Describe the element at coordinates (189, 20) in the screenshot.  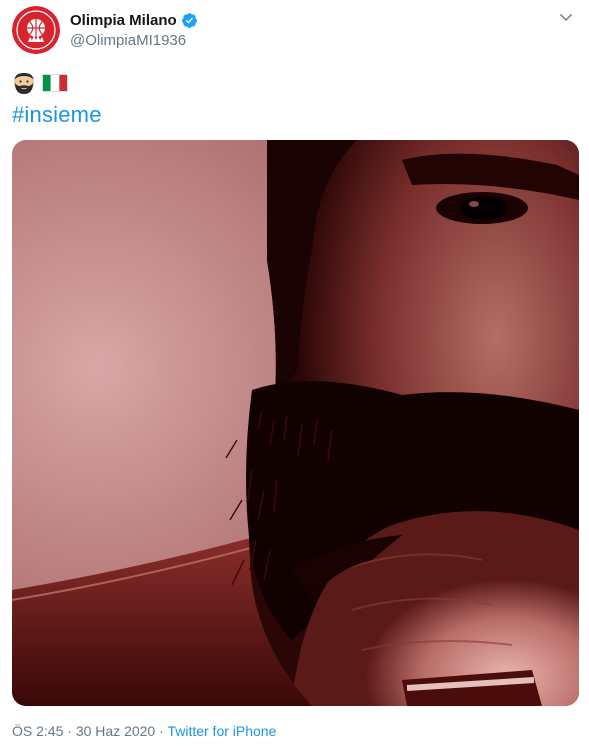
I see `verified-badge-icon` at that location.